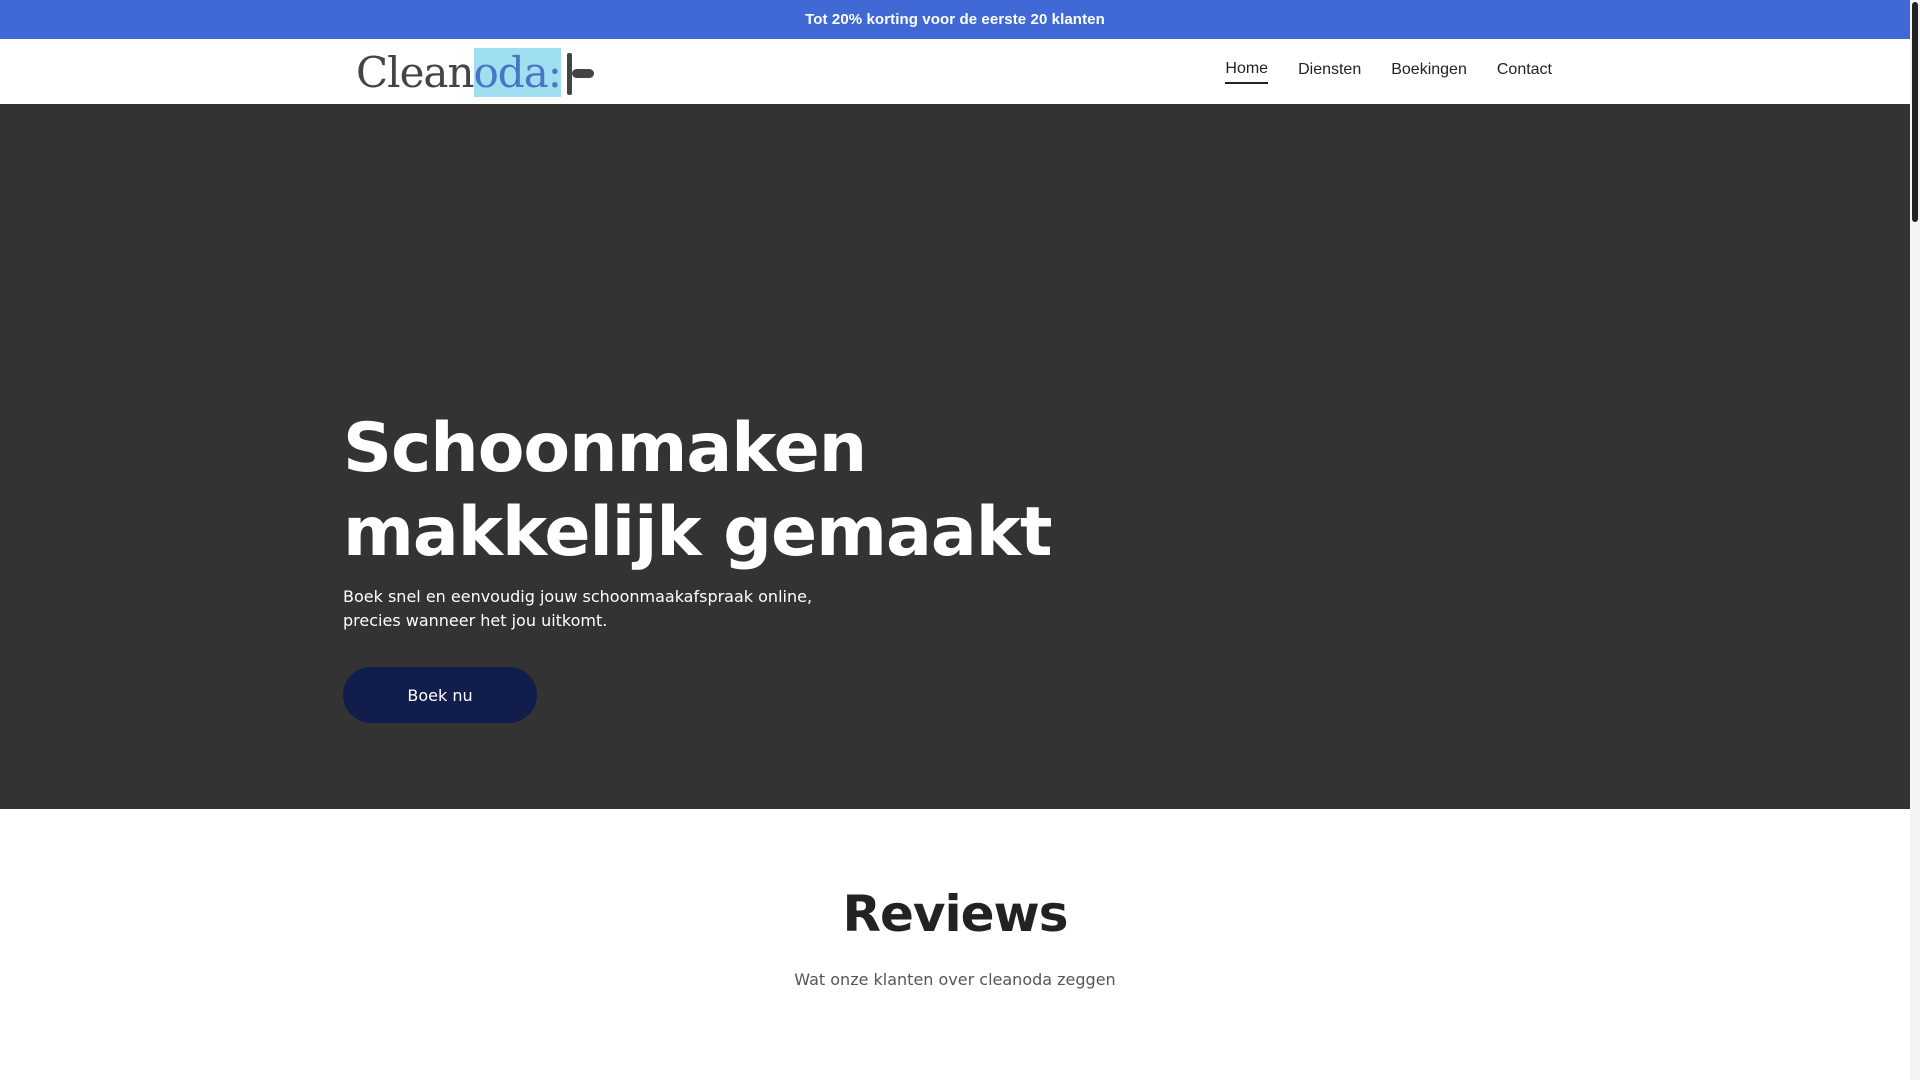 The image size is (1920, 1080). I want to click on logo: Cleanoda:, so click(475, 72).